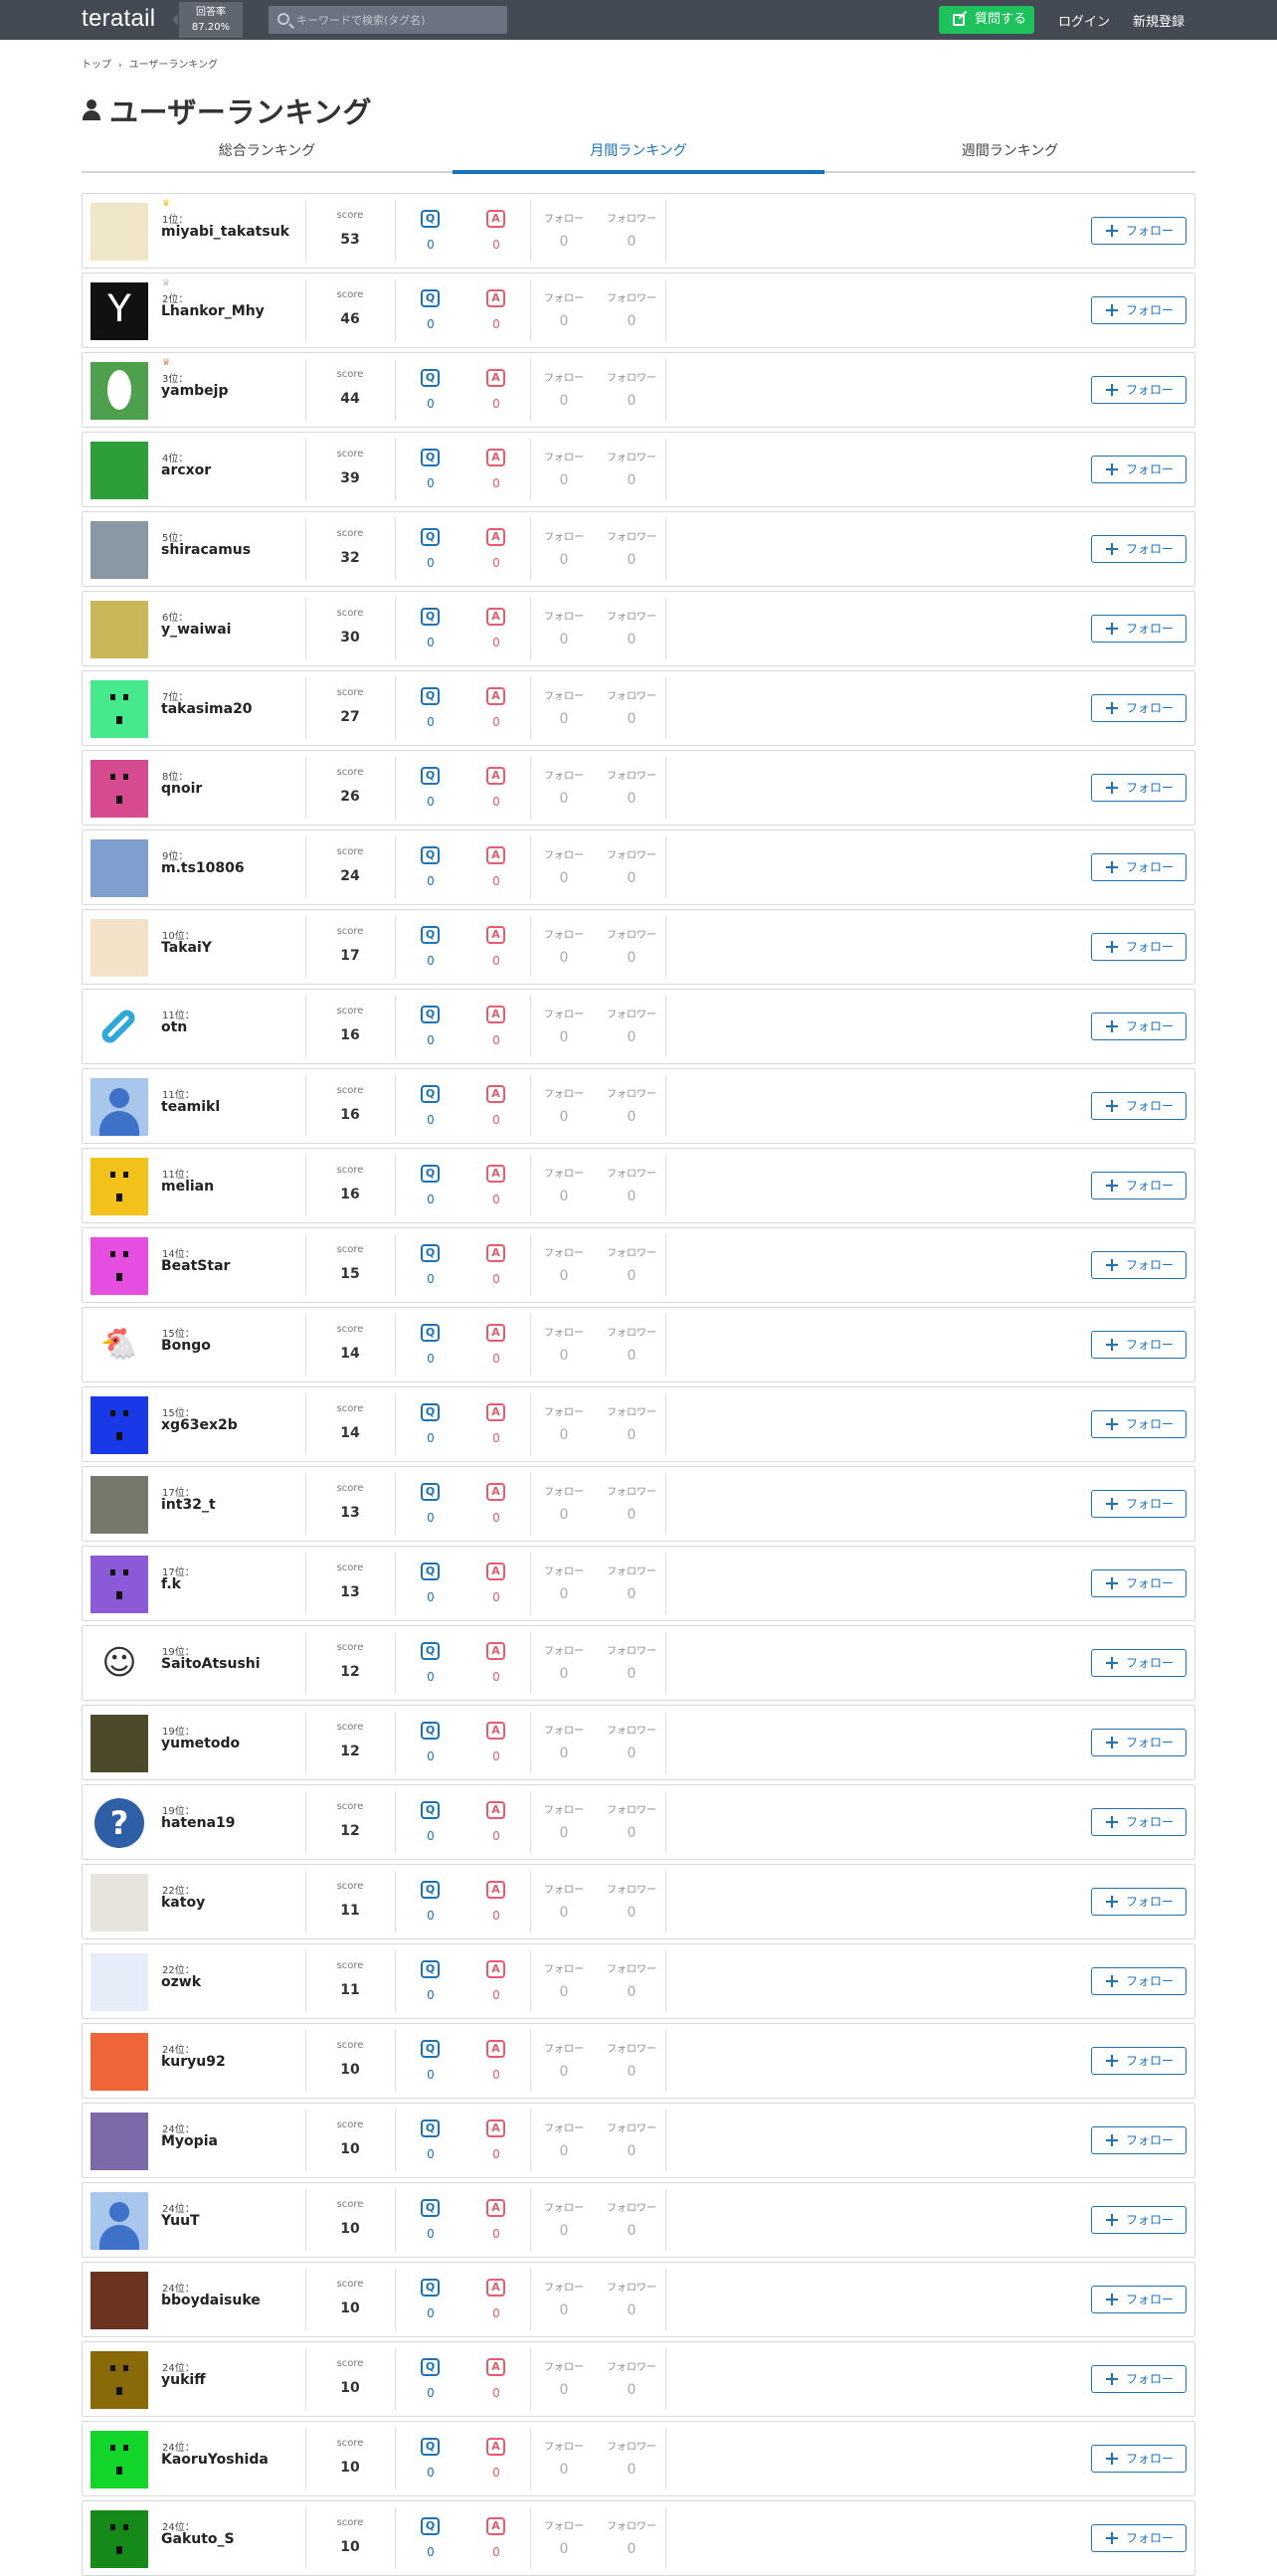 The image size is (1277, 2576). Describe the element at coordinates (203, 868) in the screenshot. I see `username-link: m.ts10806` at that location.